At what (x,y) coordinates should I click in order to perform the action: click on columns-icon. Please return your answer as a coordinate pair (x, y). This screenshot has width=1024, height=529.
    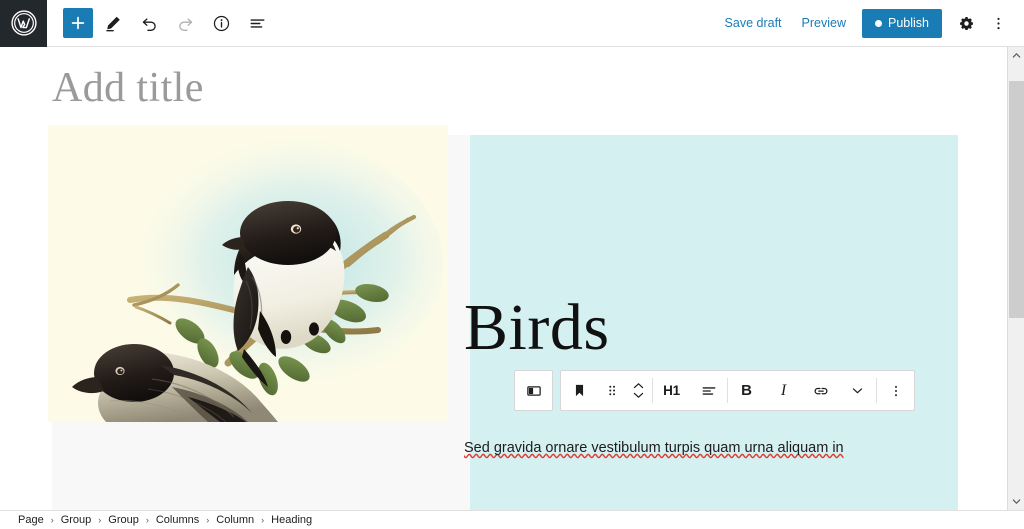
    Looking at the image, I should click on (533, 390).